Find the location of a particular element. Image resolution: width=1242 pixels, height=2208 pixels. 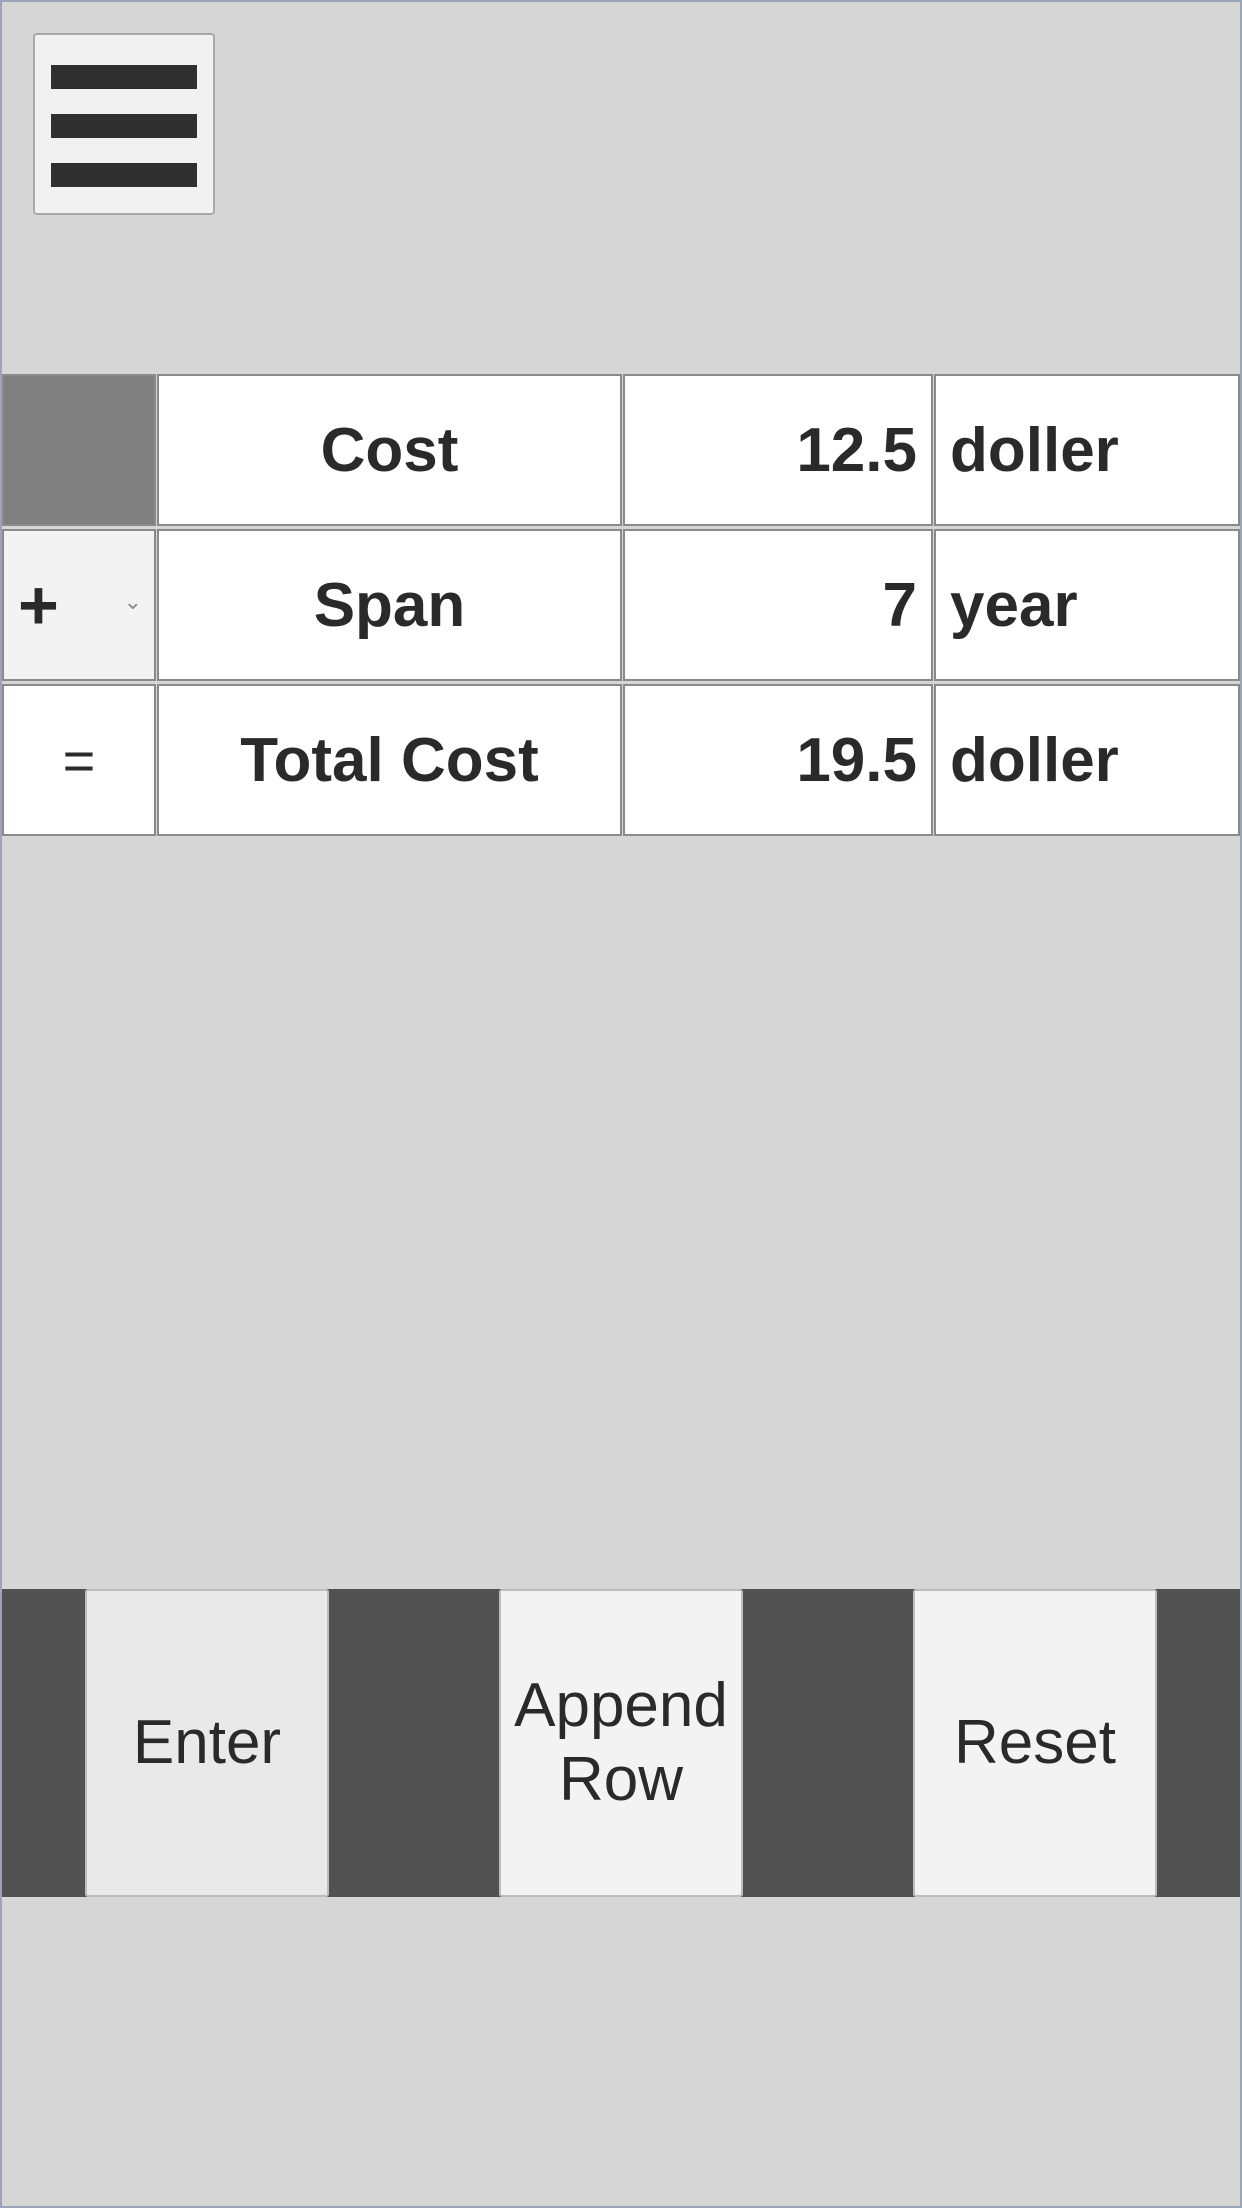

row-unit-field: doller is located at coordinates (1087, 450).